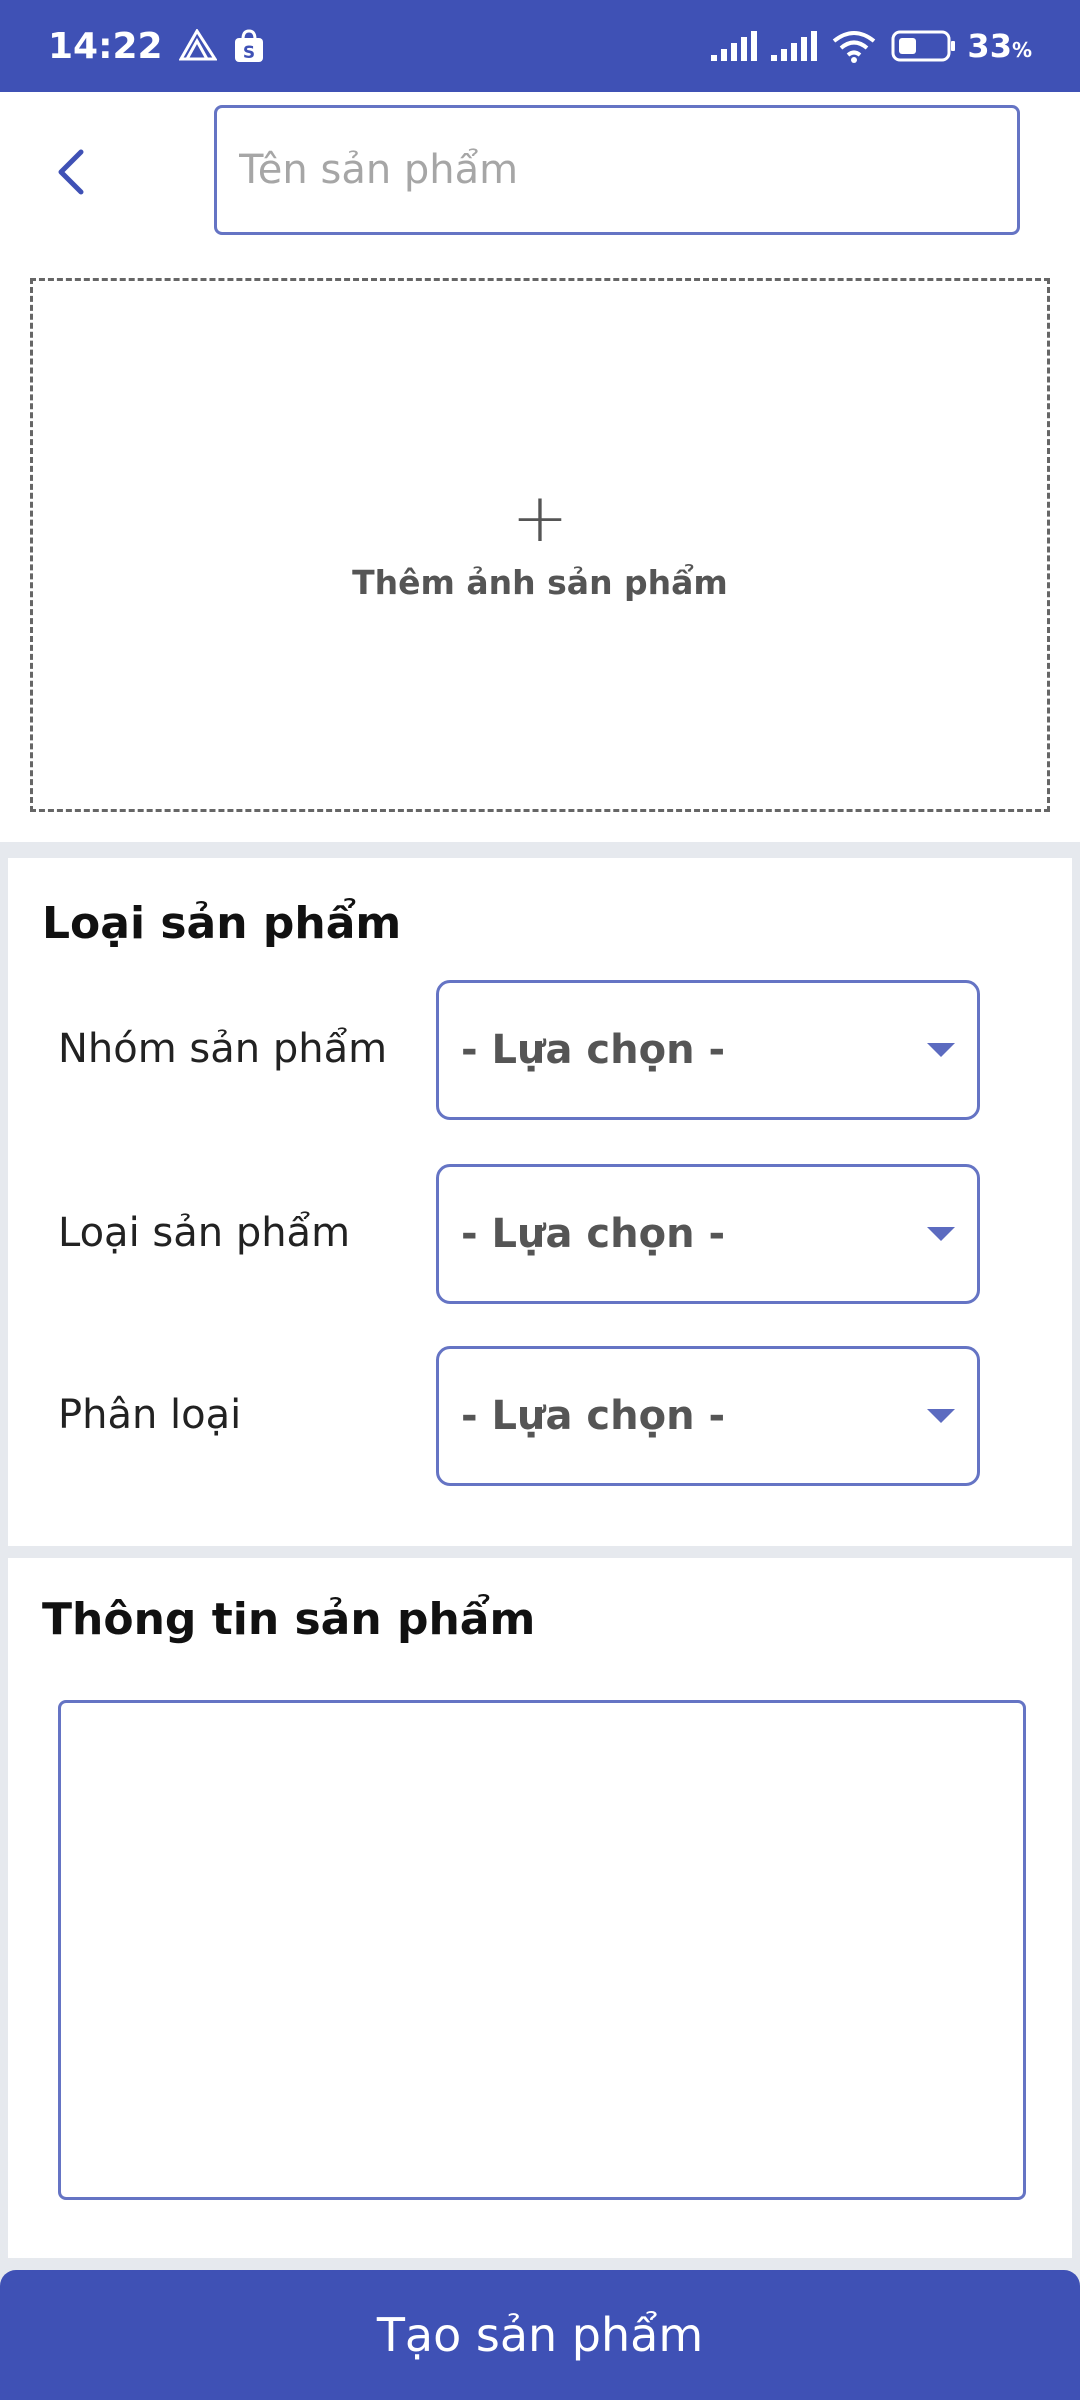 The width and height of the screenshot is (1080, 2400). Describe the element at coordinates (540, 46) in the screenshot. I see `status-bar: 14:22 S 33%` at that location.